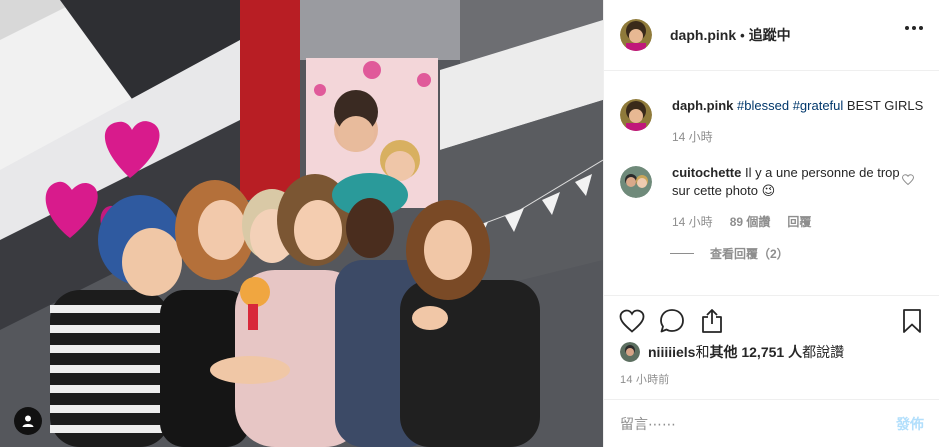 This screenshot has height=447, width=939. I want to click on comment-meta: 14 小時 89 個讚 回覆, so click(798, 221).